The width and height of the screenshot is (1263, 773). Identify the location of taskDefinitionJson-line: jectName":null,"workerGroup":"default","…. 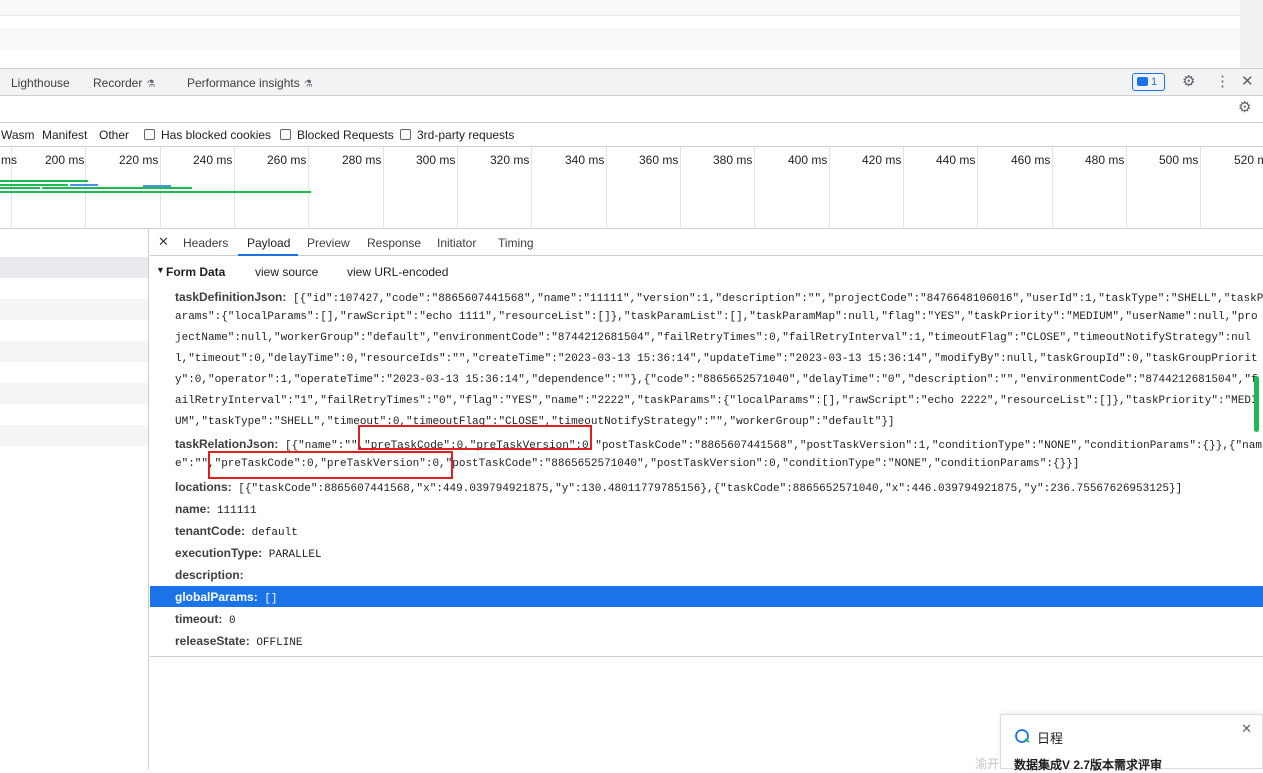
(713, 338).